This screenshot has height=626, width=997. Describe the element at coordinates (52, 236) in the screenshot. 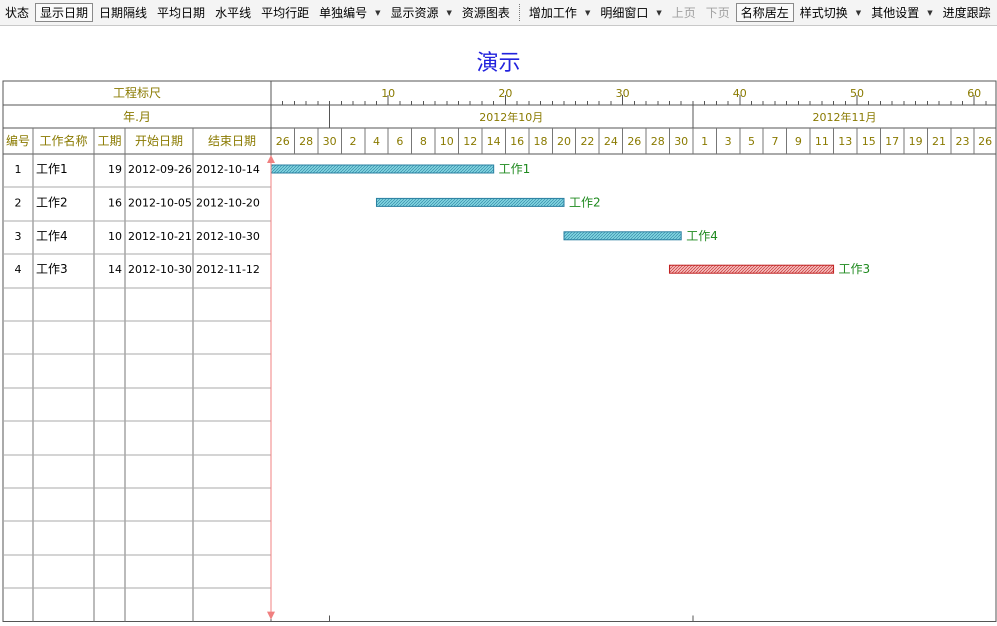

I see `task-name: 工作4` at that location.